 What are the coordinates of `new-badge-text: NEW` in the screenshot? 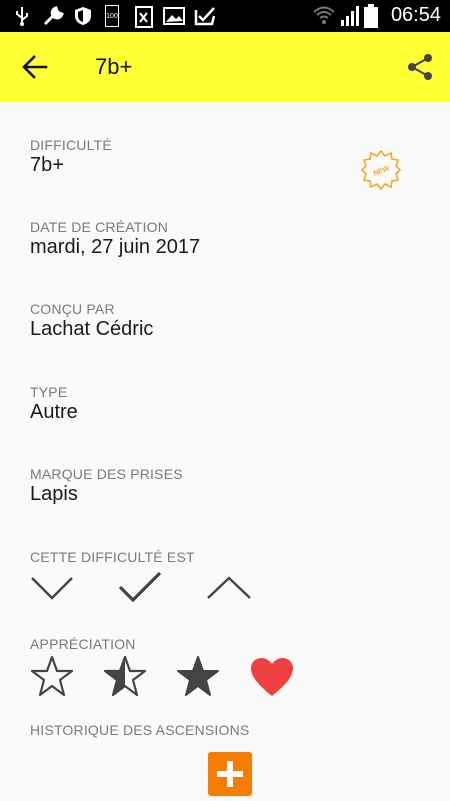 It's located at (382, 171).